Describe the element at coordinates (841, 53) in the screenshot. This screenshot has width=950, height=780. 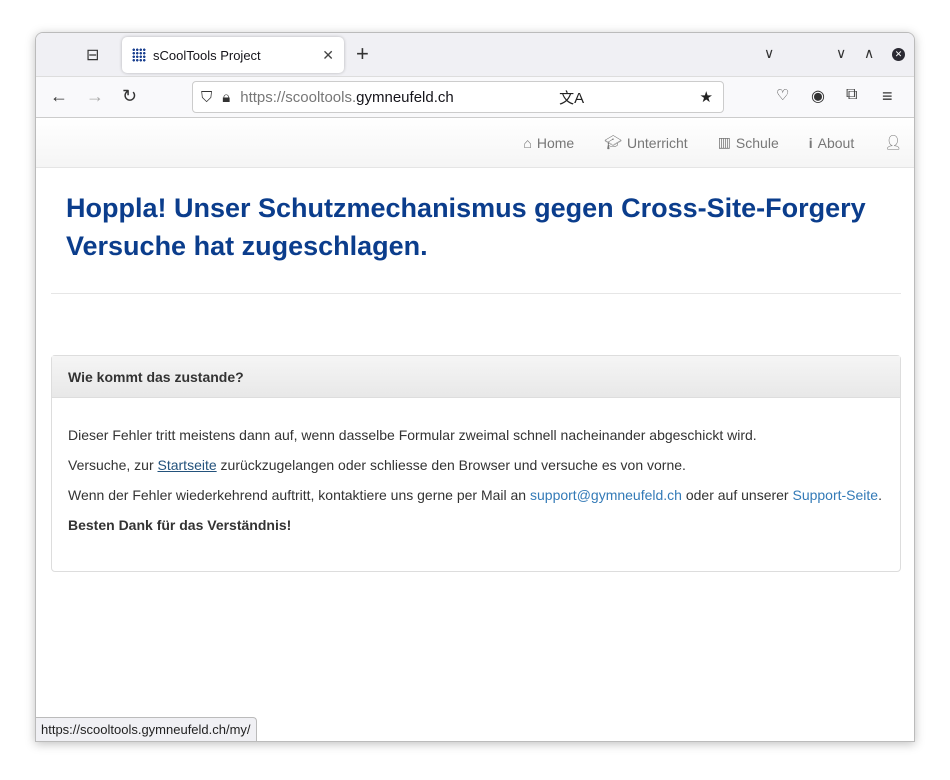
I see `minimize-icon: ∨` at that location.